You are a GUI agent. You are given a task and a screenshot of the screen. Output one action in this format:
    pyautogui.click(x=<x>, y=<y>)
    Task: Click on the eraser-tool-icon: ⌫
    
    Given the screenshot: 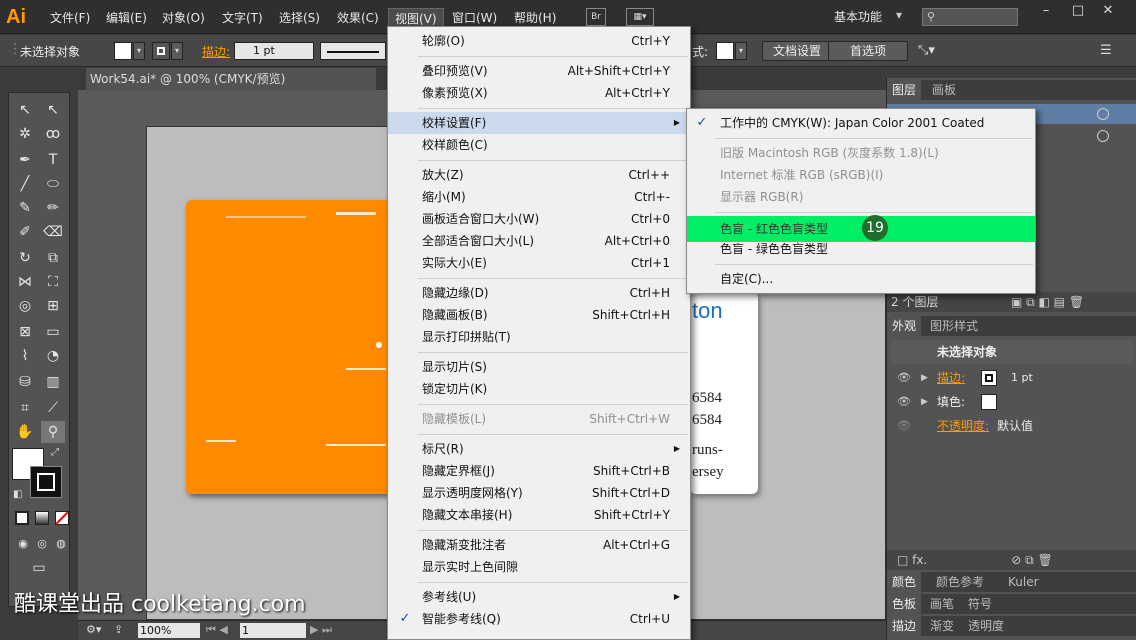 What is the action you would take?
    pyautogui.click(x=53, y=232)
    